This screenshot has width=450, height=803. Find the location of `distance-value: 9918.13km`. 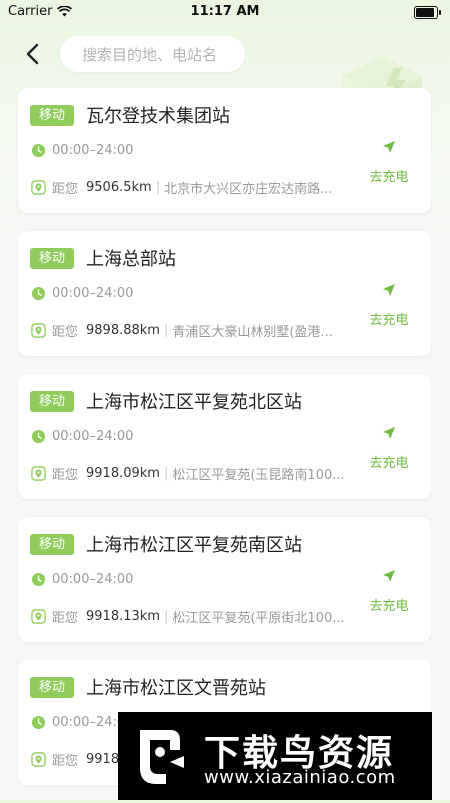

distance-value: 9918.13km is located at coordinates (123, 616).